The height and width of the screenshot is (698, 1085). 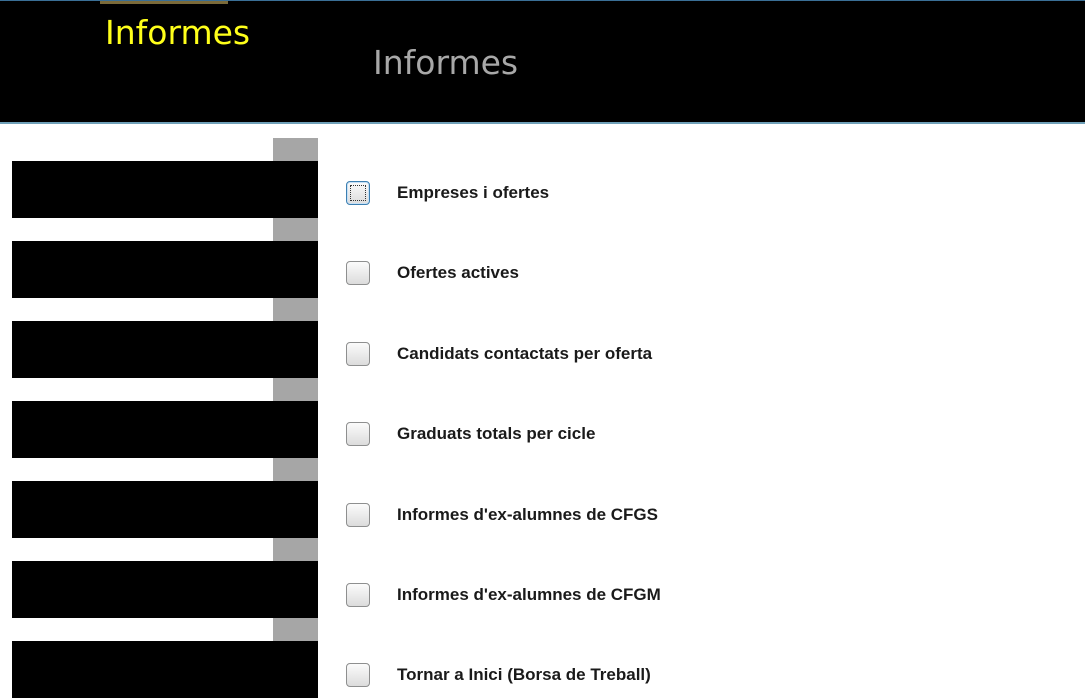 I want to click on option-candidats-contactats: Candidats contactats per oferta, so click(x=566, y=354).